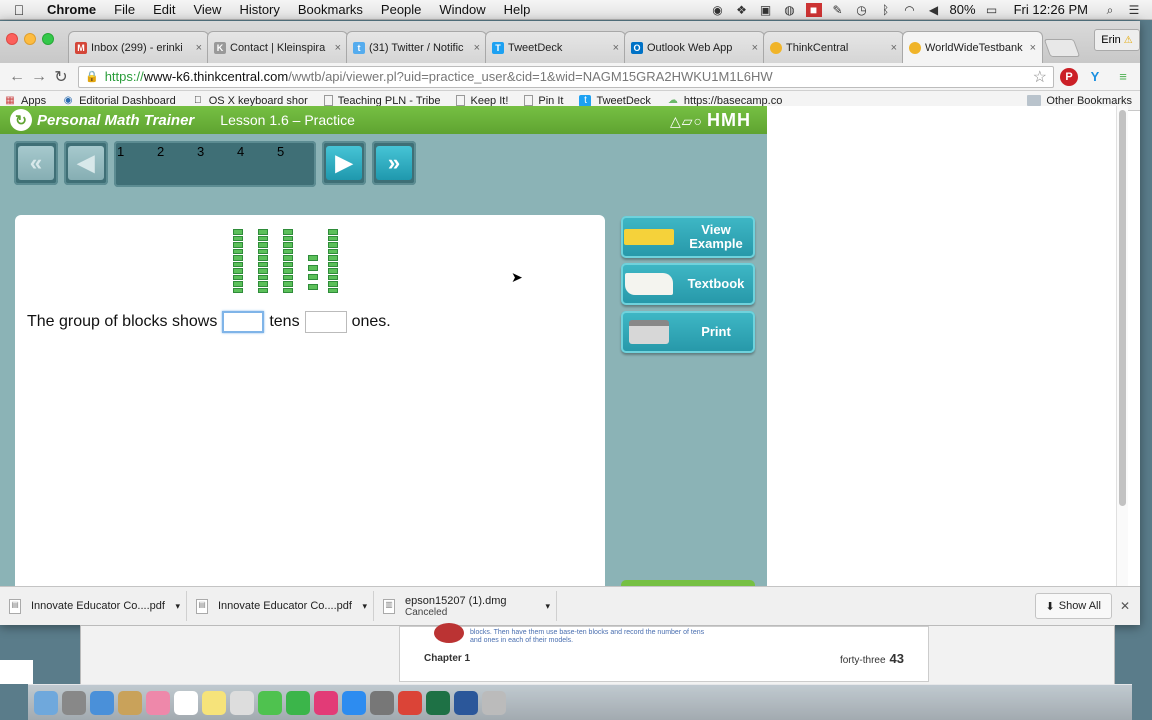 The height and width of the screenshot is (720, 1152). I want to click on menu-help: Help, so click(517, 9).